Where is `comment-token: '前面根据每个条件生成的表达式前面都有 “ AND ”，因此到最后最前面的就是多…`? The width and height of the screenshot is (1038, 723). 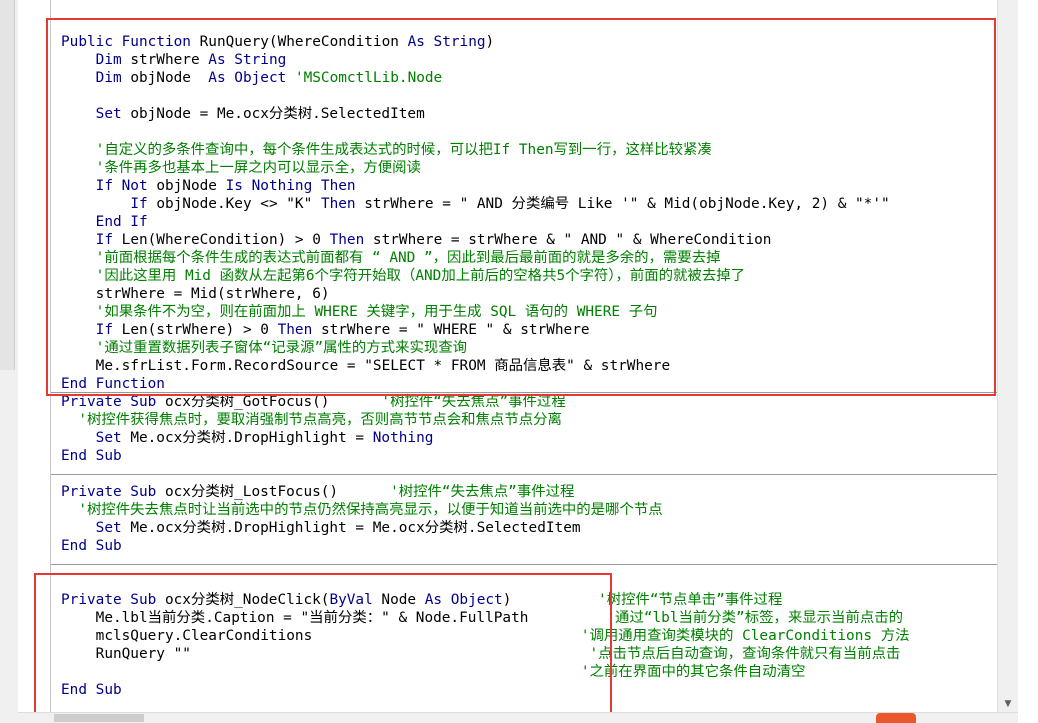
comment-token: '前面根据每个条件生成的表达式前面都有 “ AND ”，因此到最后最前面的就是多… is located at coordinates (408, 258).